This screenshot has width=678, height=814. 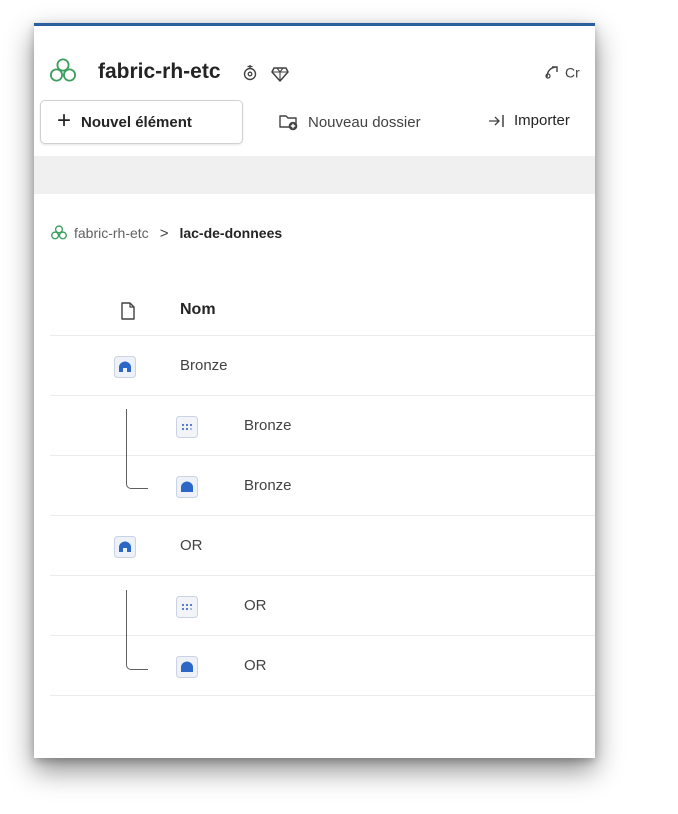 I want to click on new-folder-icon, so click(x=288, y=123).